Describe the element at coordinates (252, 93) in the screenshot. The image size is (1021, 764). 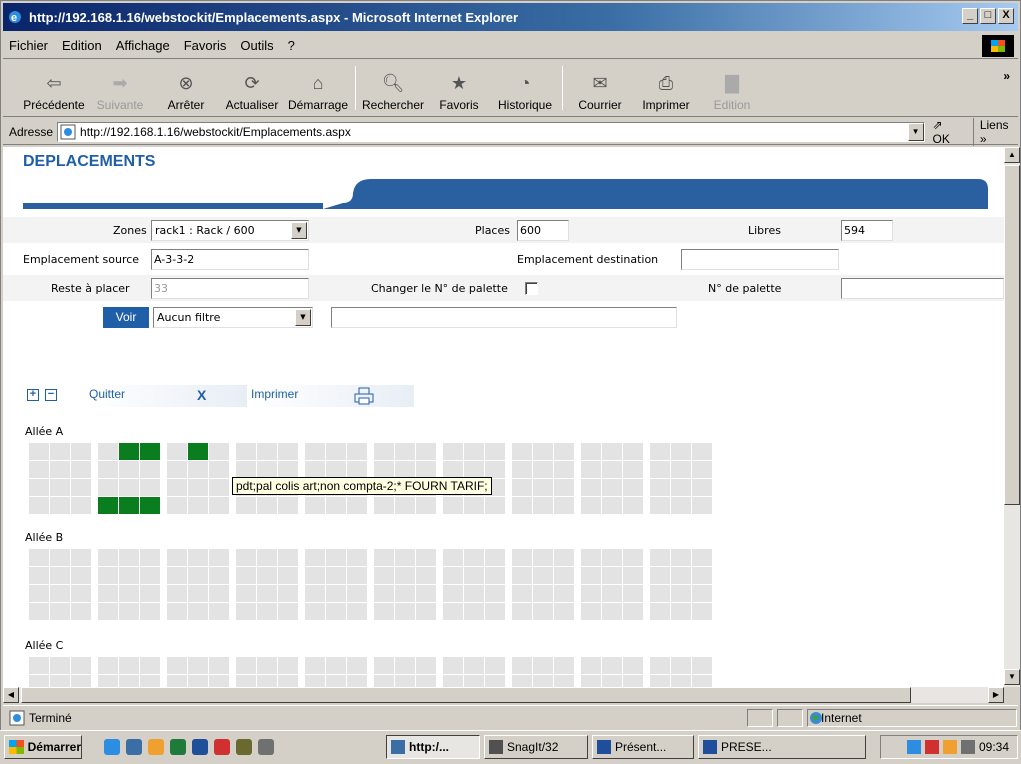
I see `refresh-button: ⟳ Actualiser` at that location.